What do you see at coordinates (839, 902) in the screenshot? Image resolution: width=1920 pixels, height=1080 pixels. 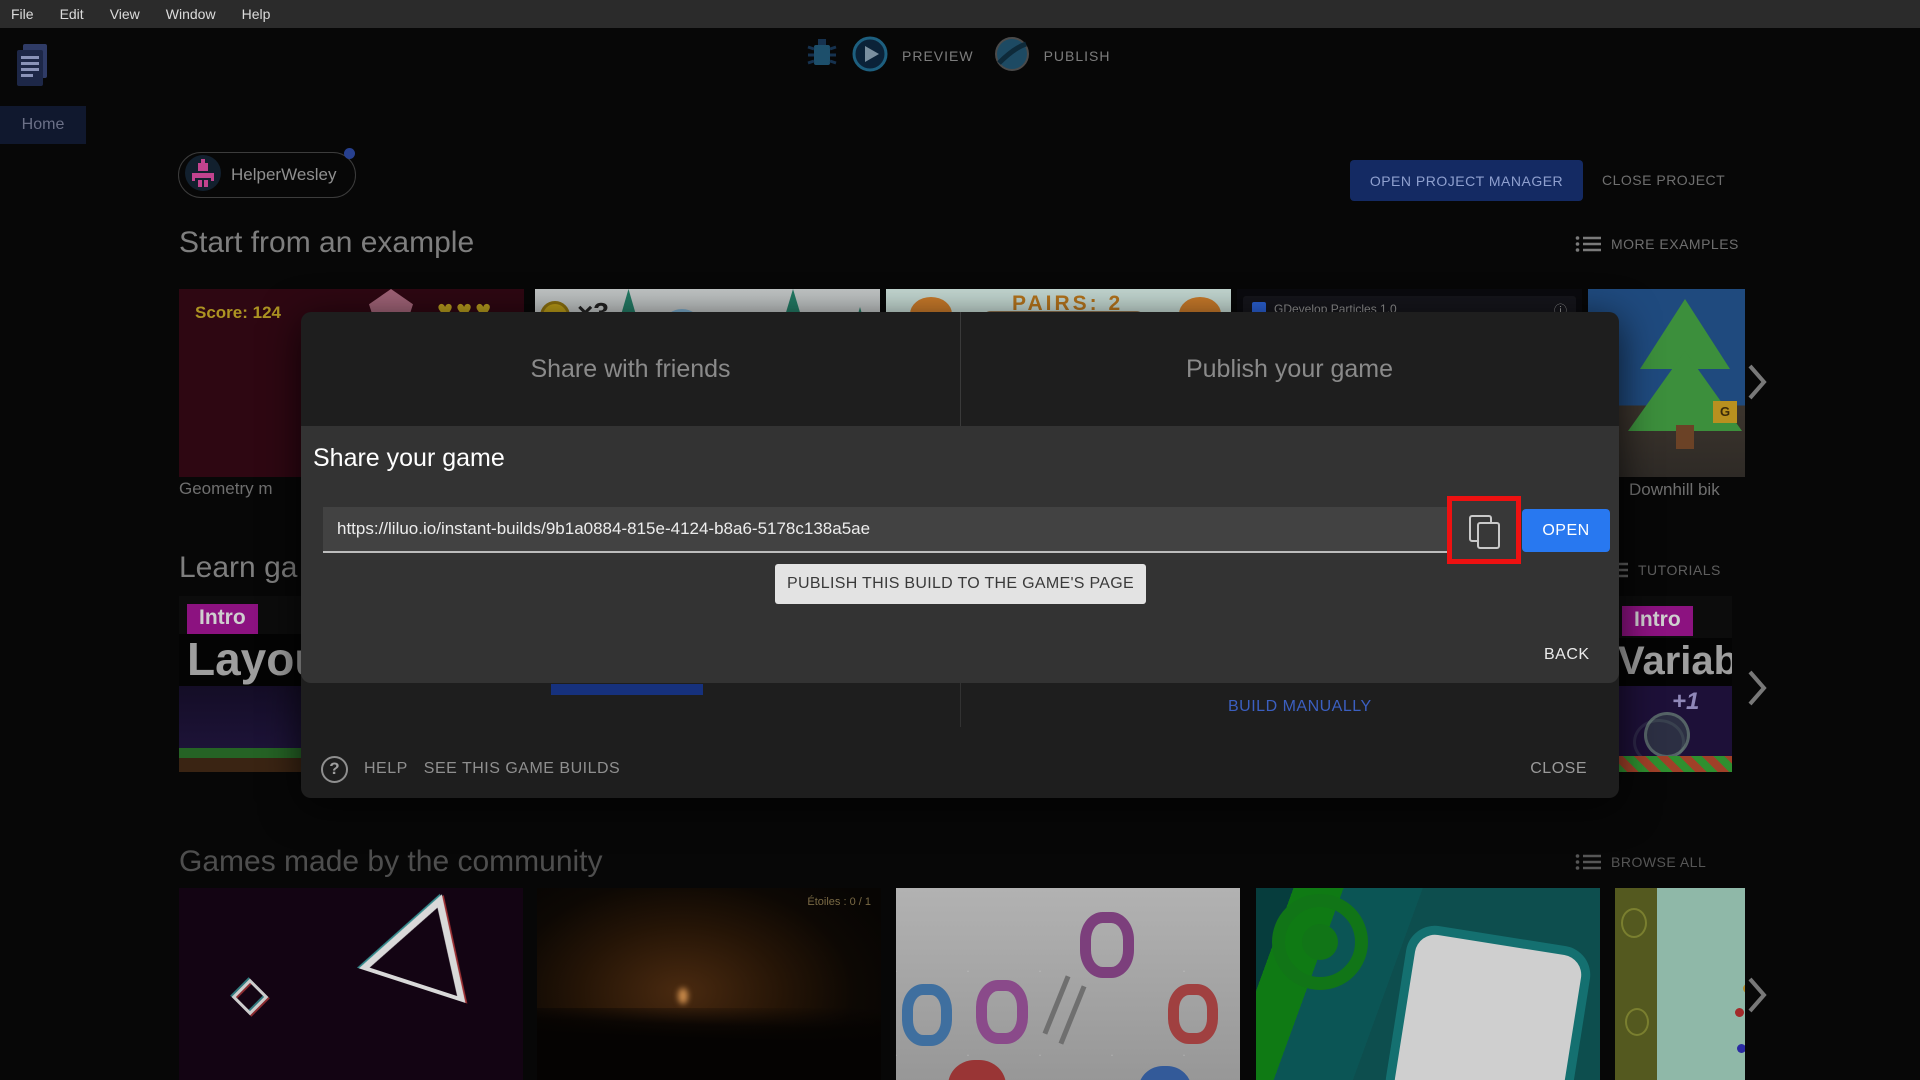 I see `stars-counter: Étoiles : 0 / 1` at bounding box center [839, 902].